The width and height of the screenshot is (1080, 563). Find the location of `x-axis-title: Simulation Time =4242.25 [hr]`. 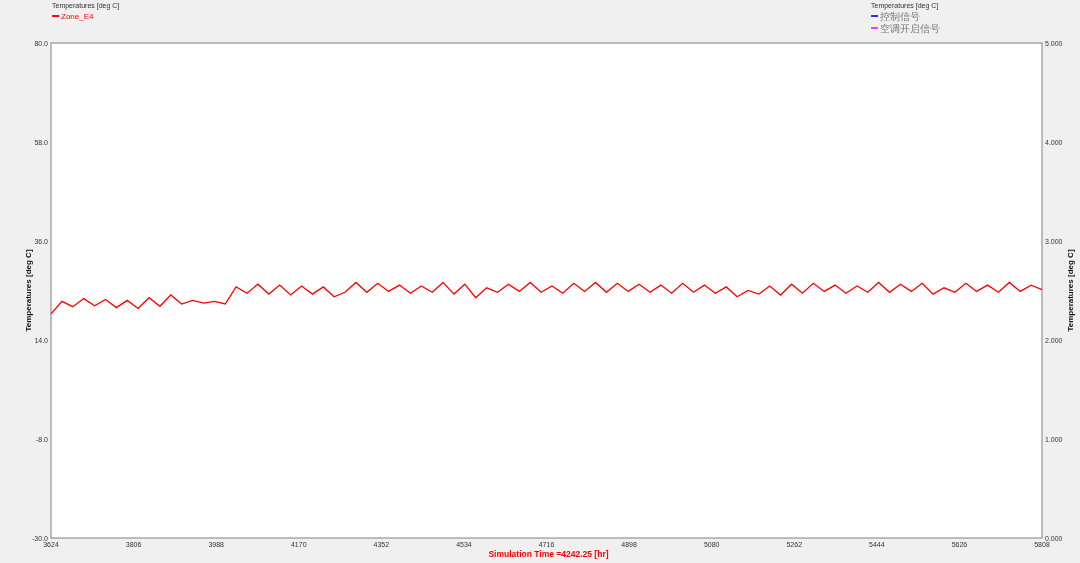

x-axis-title: Simulation Time =4242.25 [hr] is located at coordinates (548, 554).